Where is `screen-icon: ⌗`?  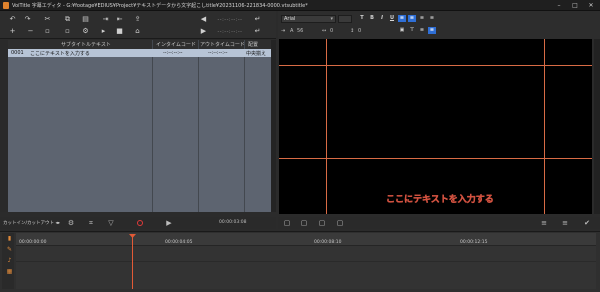
screen-icon: ⌗ is located at coordinates (91, 223).